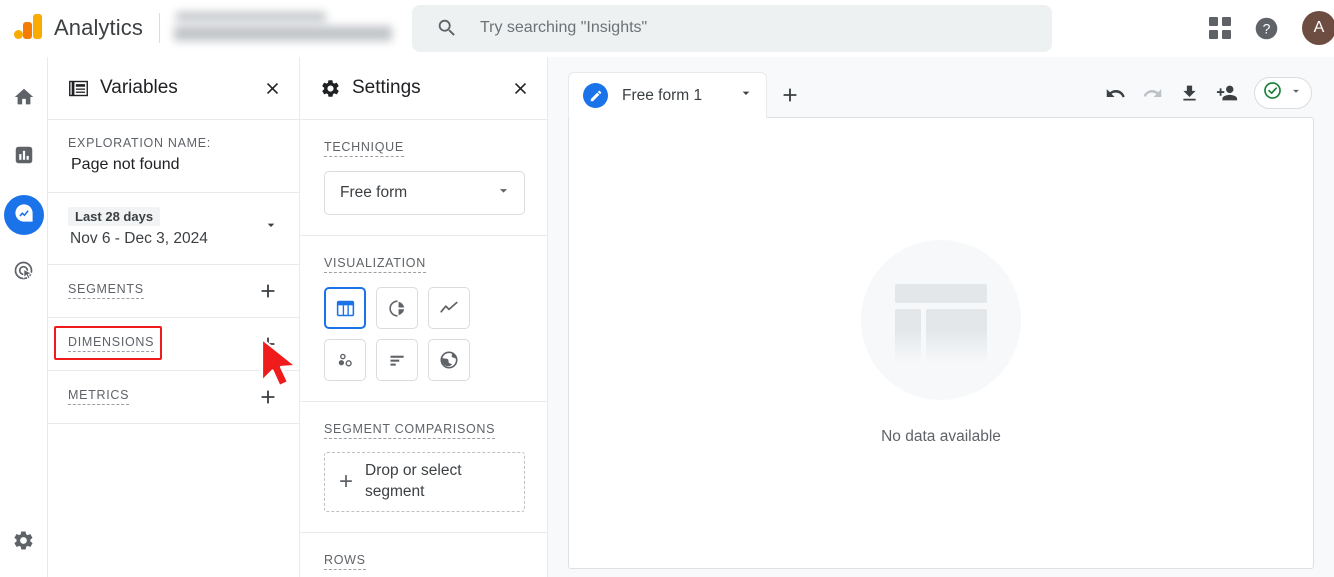 This screenshot has width=1334, height=577. Describe the element at coordinates (941, 87) in the screenshot. I see `canvas-tabbar: Free form 1` at that location.